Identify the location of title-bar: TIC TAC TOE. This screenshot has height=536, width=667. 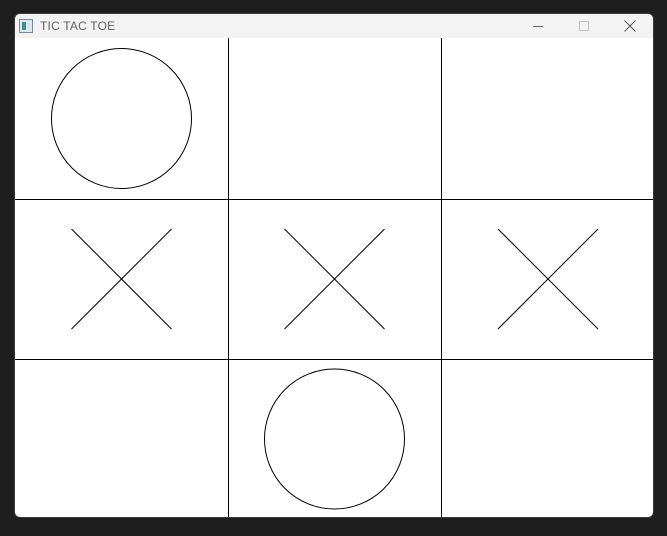
(334, 26).